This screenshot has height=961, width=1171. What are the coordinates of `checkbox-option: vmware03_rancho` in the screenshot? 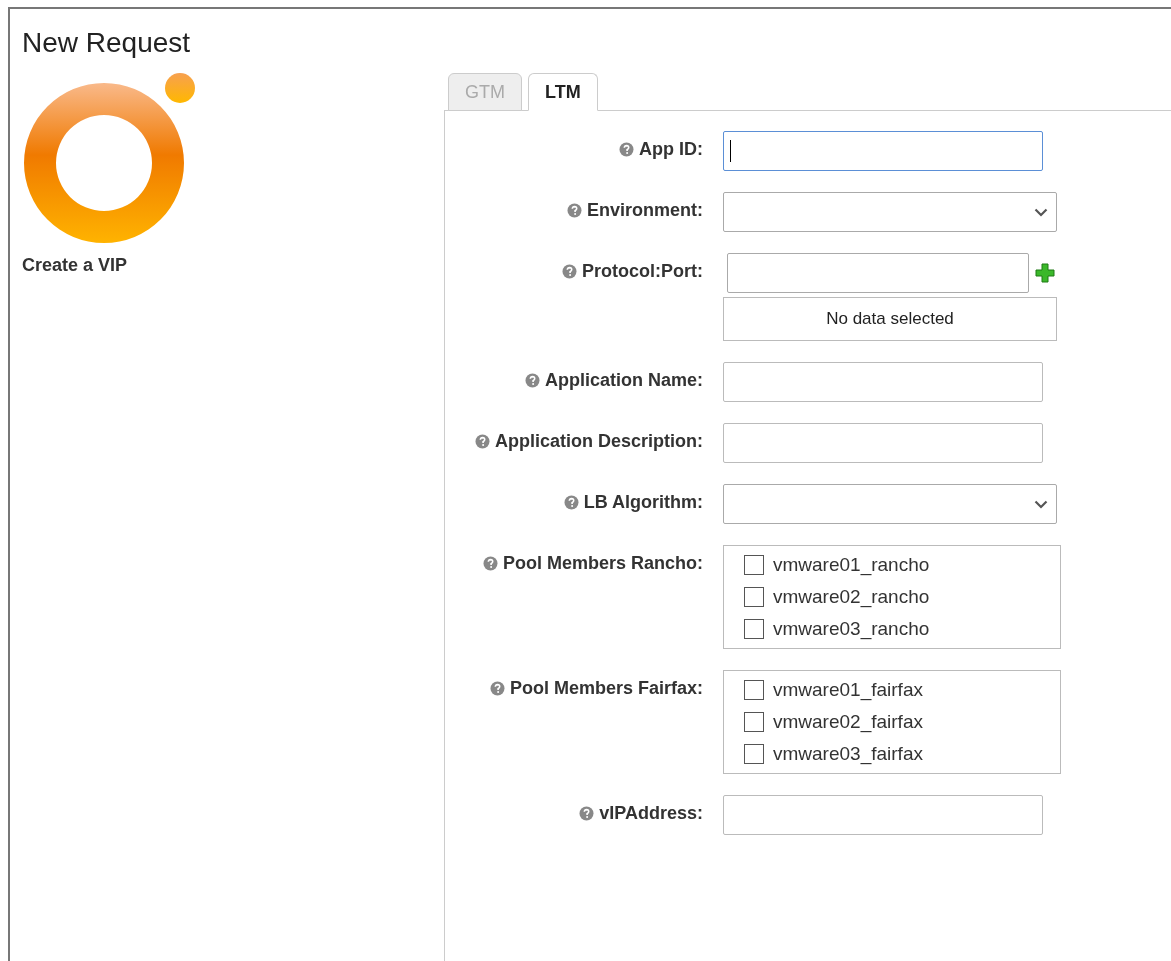 It's located at (892, 629).